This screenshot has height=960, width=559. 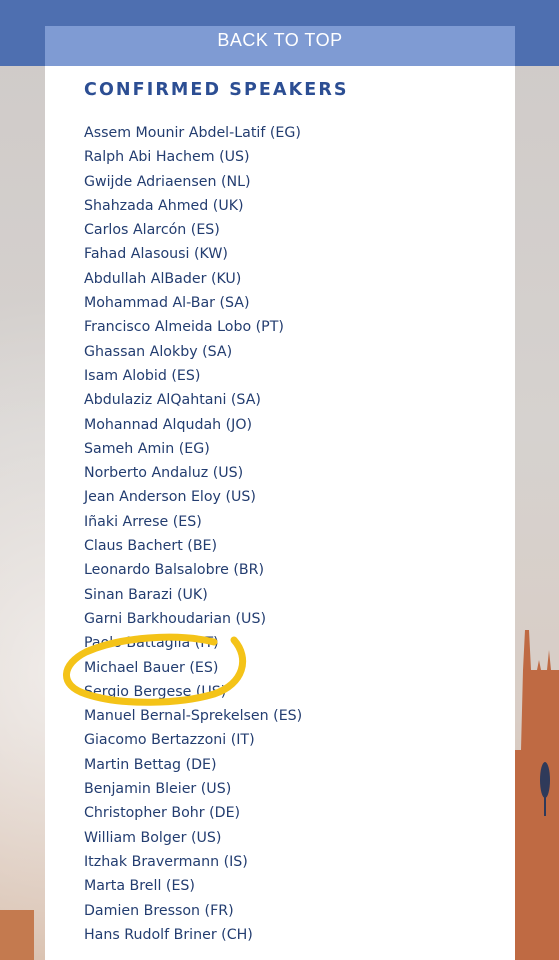 What do you see at coordinates (192, 133) in the screenshot?
I see `speaker-item: Assem Mounir Abdel-Latif (EG)` at bounding box center [192, 133].